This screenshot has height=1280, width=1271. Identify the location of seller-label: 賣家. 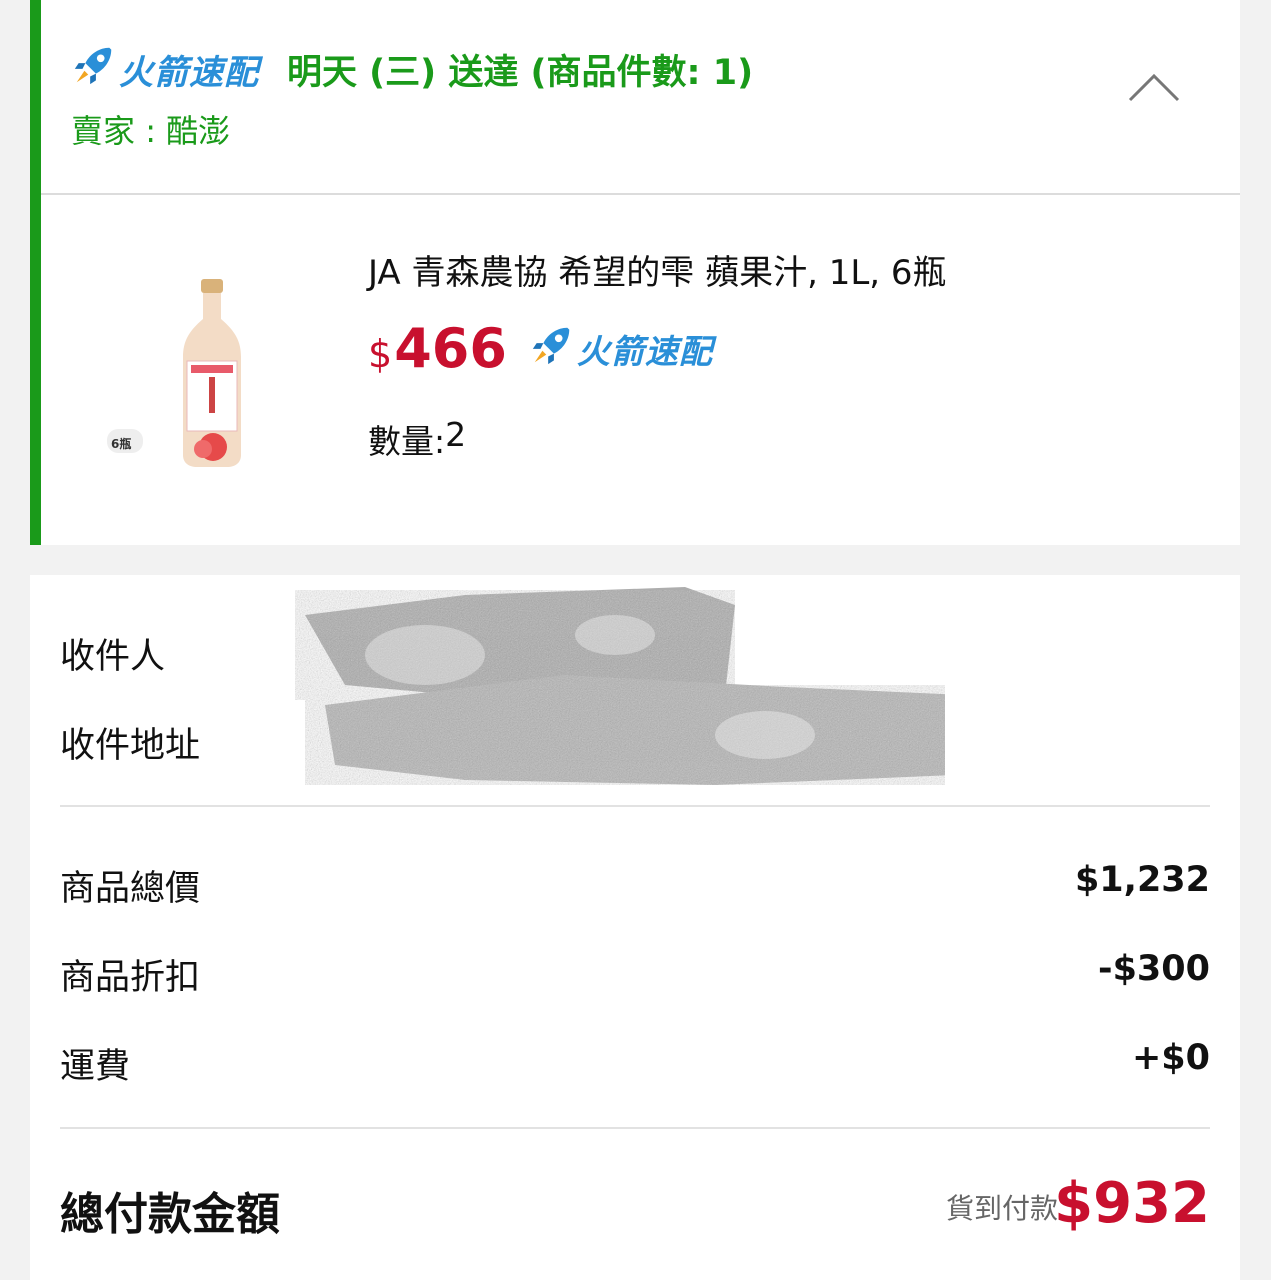
(103, 131).